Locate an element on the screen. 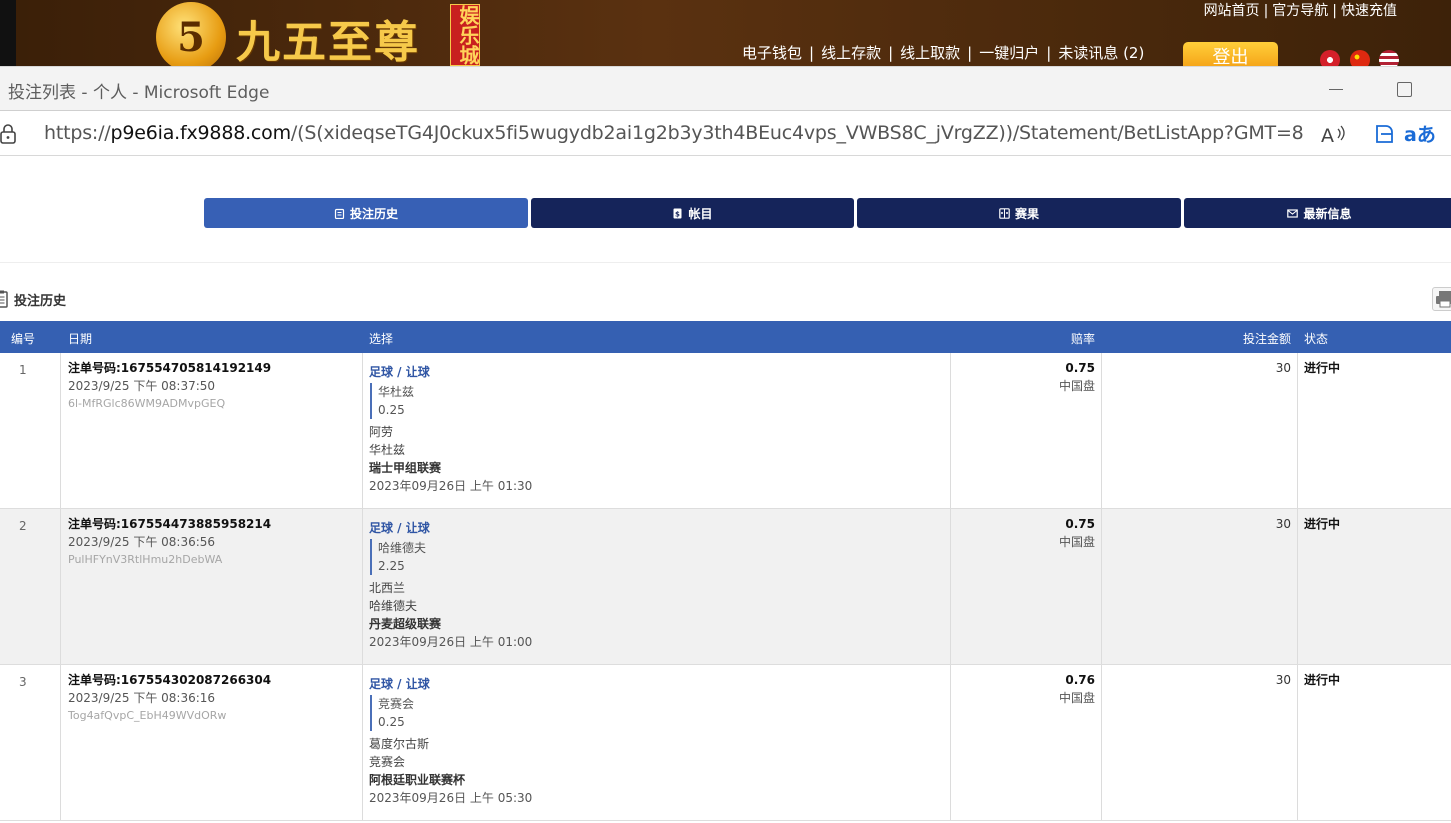 This screenshot has width=1451, height=823. away-team: 哈维德夫 is located at coordinates (393, 606).